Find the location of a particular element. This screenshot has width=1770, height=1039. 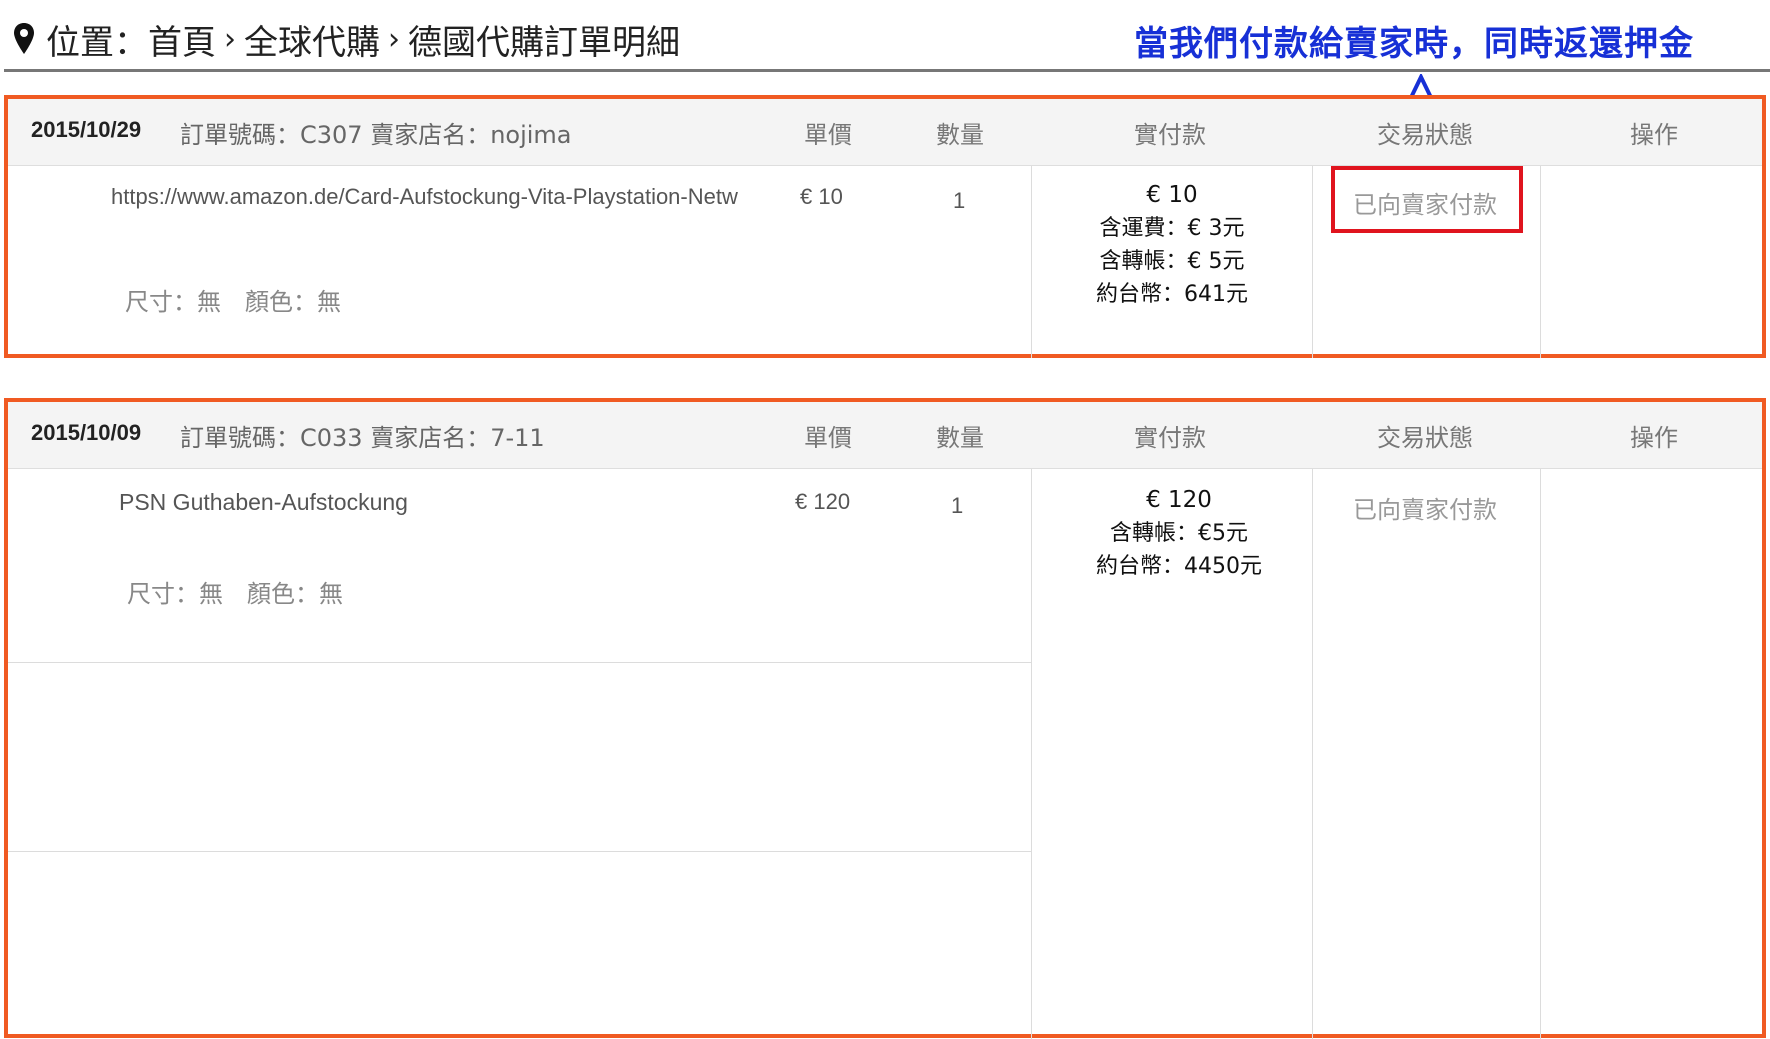

order-meta: 訂單號碼：C307 賣家店名：nojima is located at coordinates (376, 135).